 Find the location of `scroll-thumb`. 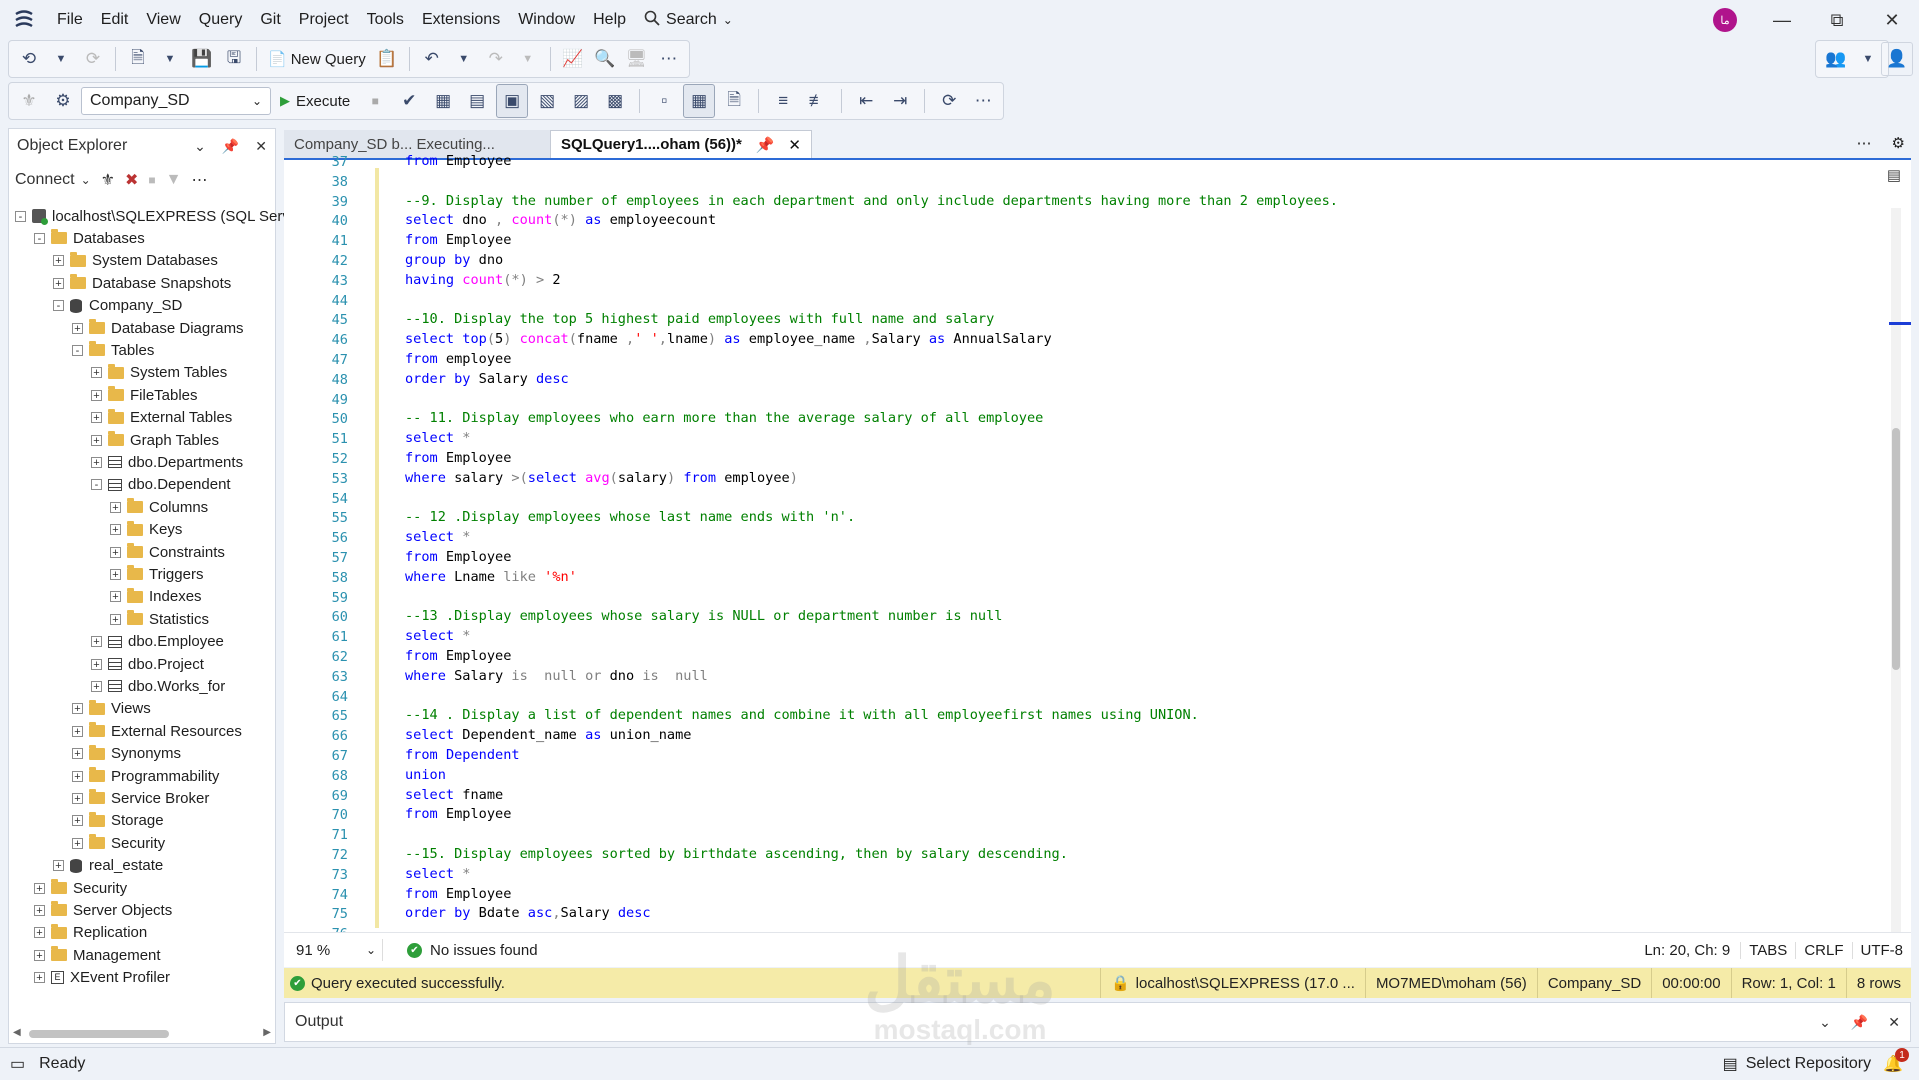

scroll-thumb is located at coordinates (1896, 549).